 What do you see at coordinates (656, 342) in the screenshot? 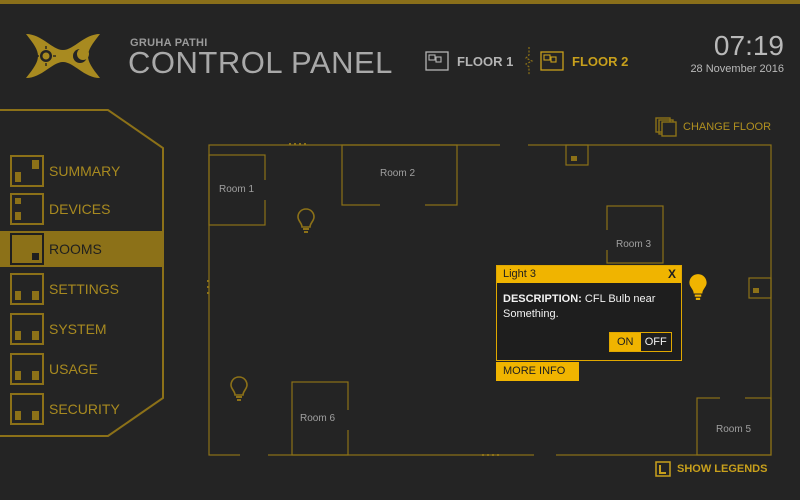
I see `toggle-off-button: OFF` at bounding box center [656, 342].